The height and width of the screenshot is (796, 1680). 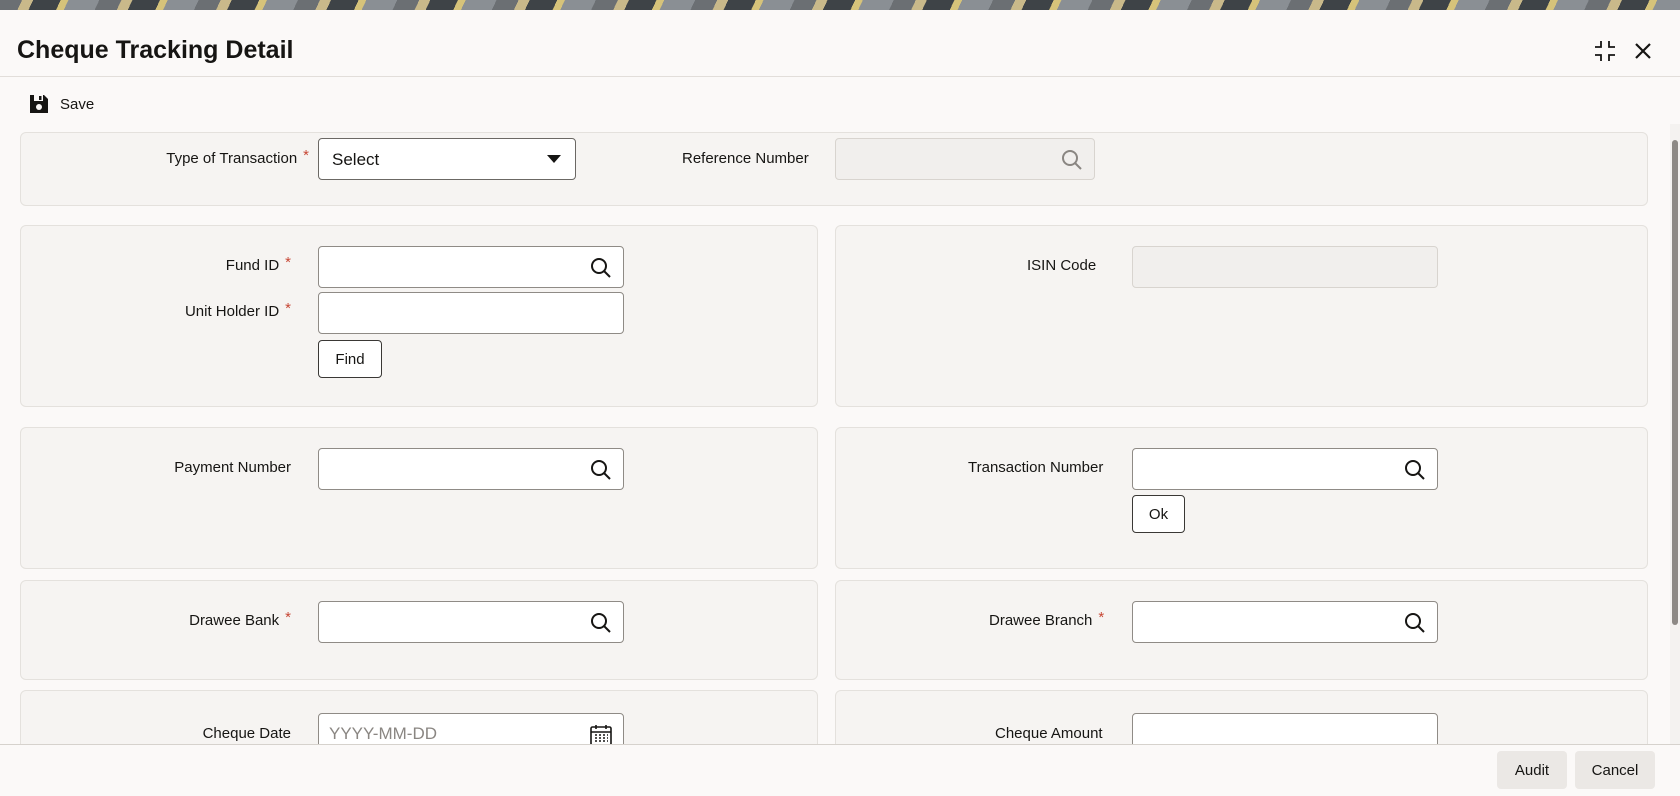 What do you see at coordinates (940, 159) in the screenshot?
I see `reference-number-input` at bounding box center [940, 159].